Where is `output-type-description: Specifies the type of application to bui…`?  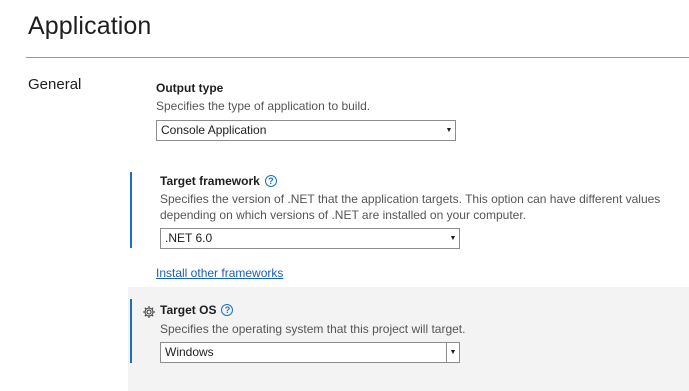
output-type-description: Specifies the type of application to bui… is located at coordinates (263, 106).